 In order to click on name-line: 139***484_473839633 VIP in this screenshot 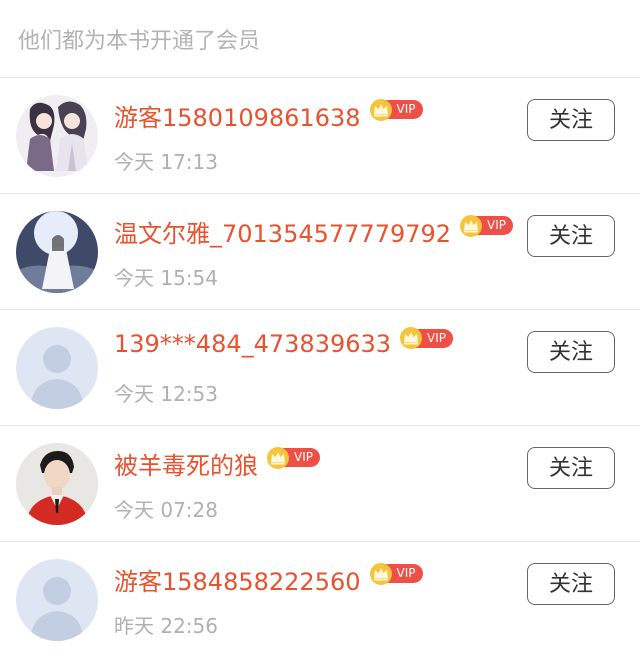, I will do `click(284, 342)`.